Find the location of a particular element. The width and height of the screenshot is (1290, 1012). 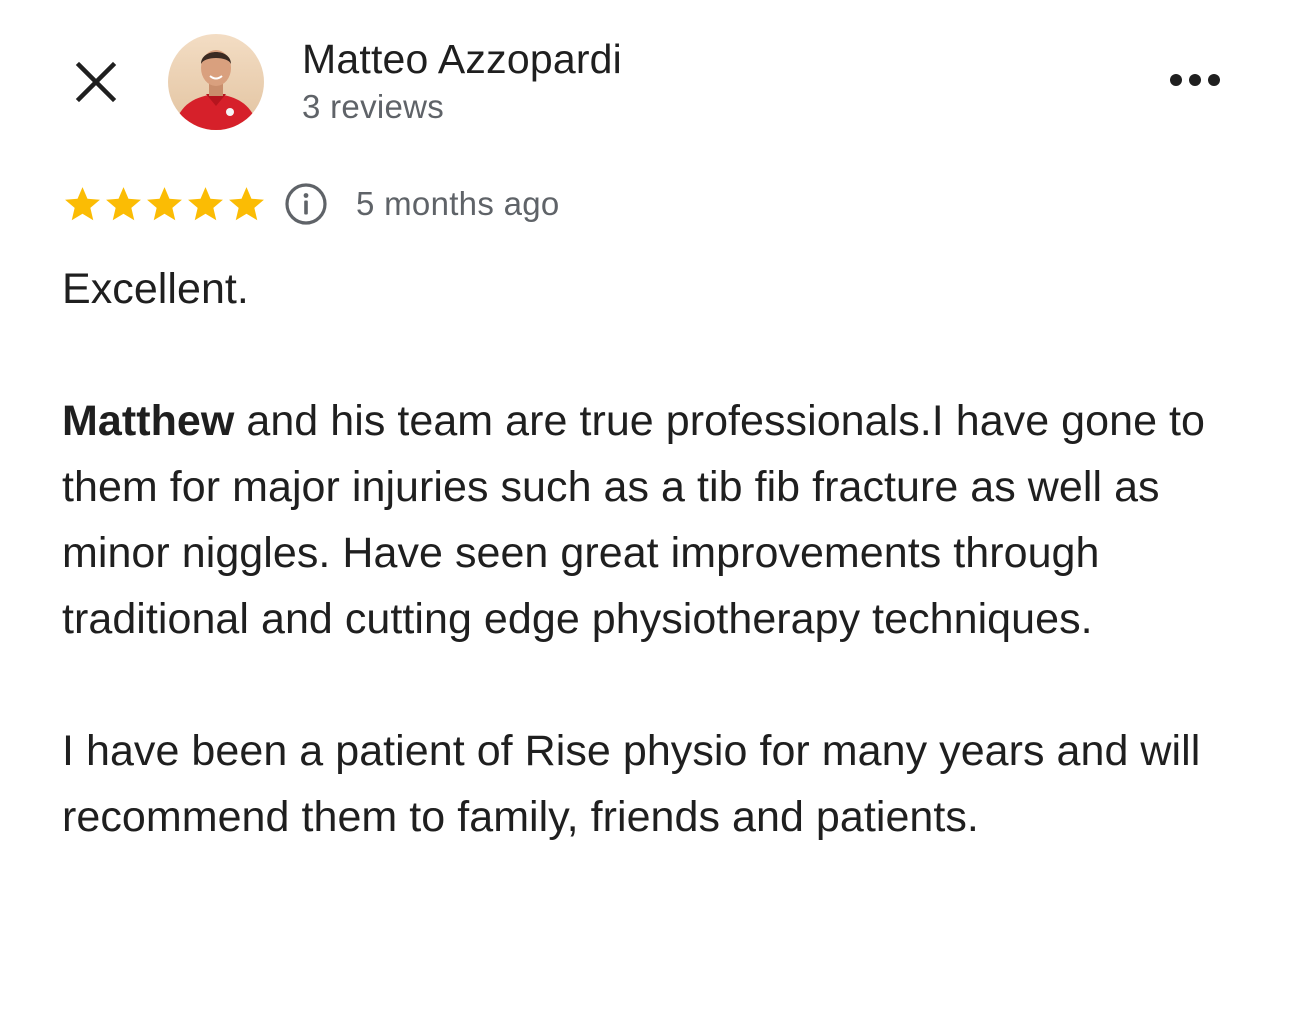

star-rating is located at coordinates (164, 204).